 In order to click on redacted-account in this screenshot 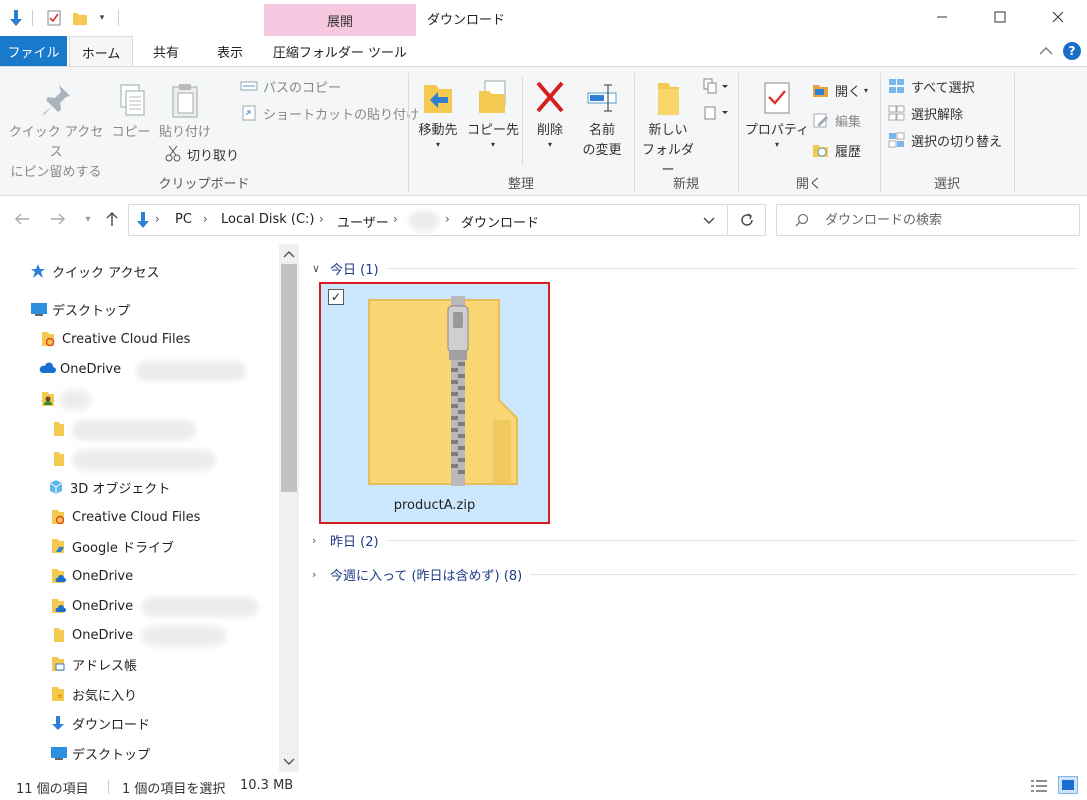, I will do `click(184, 636)`.